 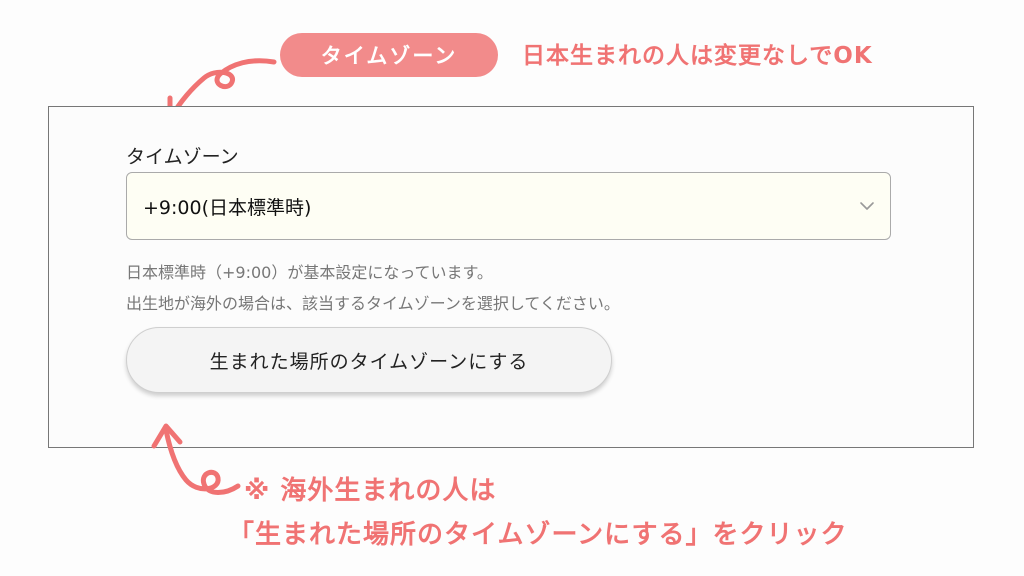 What do you see at coordinates (697, 56) in the screenshot?
I see `annotation-top-note: 日本生まれの人は変更なしでOK` at bounding box center [697, 56].